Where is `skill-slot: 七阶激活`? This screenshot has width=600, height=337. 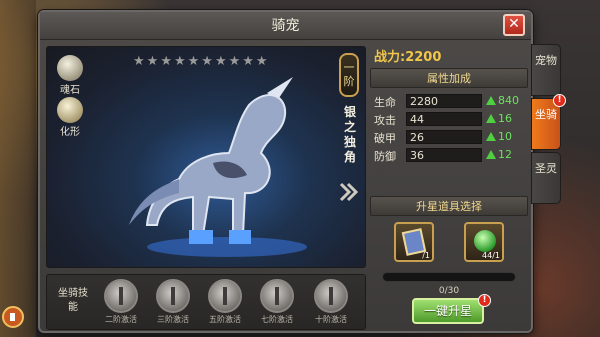 skill-slot: 七阶激活 is located at coordinates (277, 304).